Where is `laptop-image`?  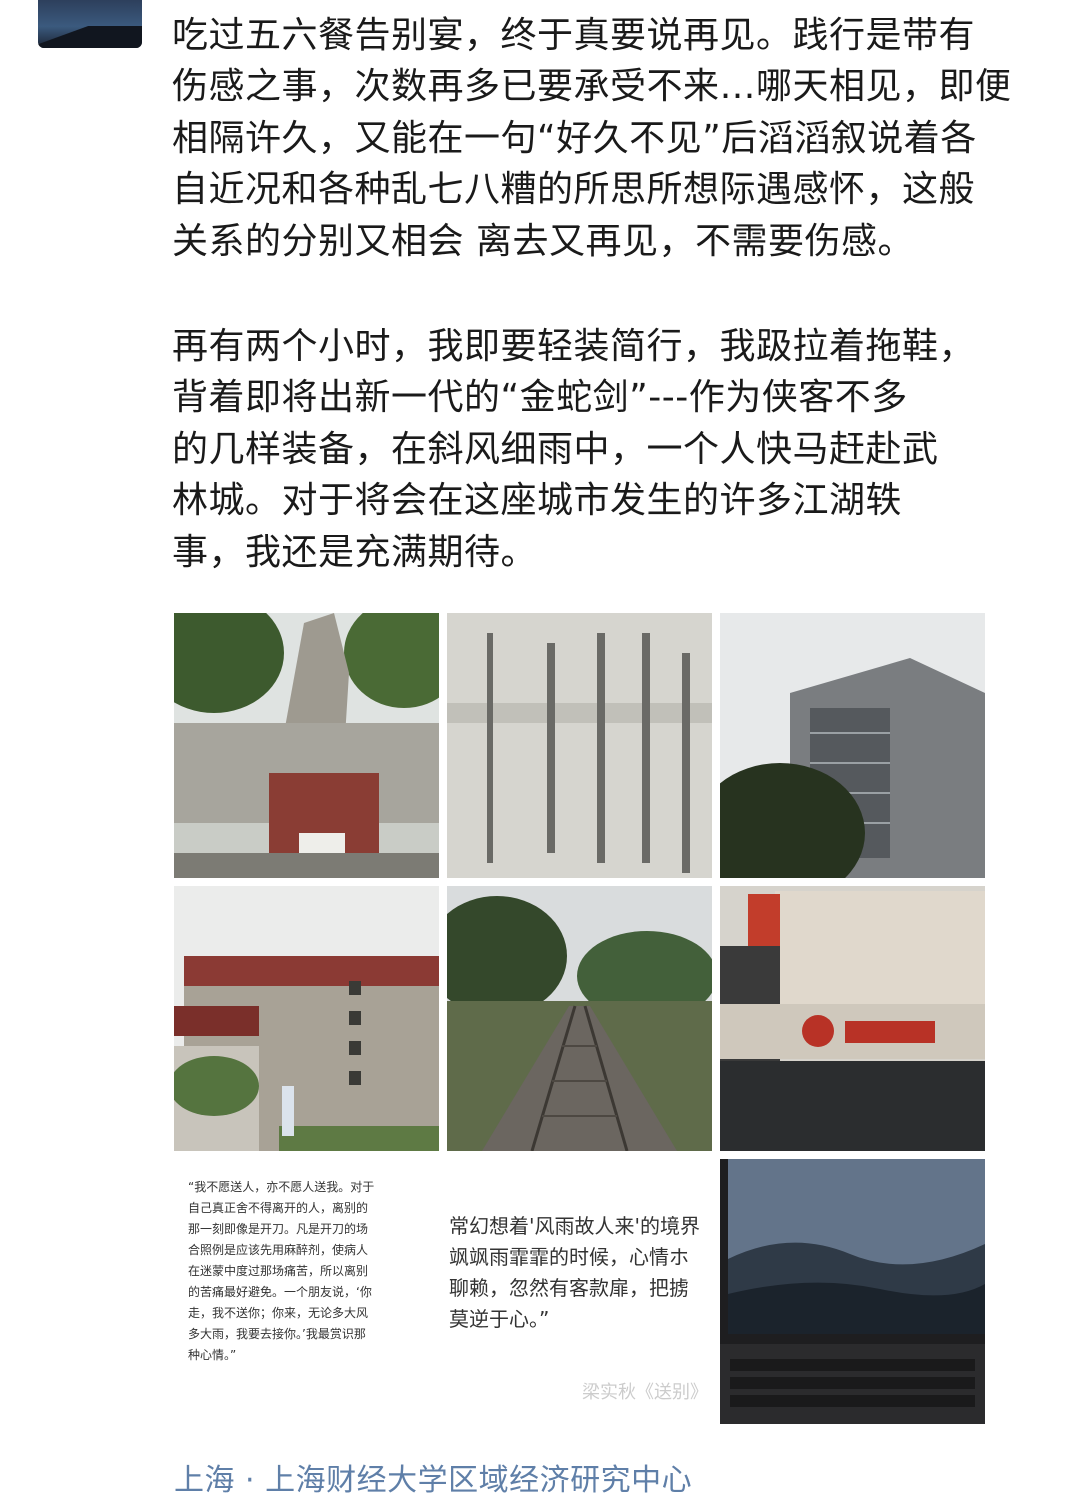 laptop-image is located at coordinates (852, 1291).